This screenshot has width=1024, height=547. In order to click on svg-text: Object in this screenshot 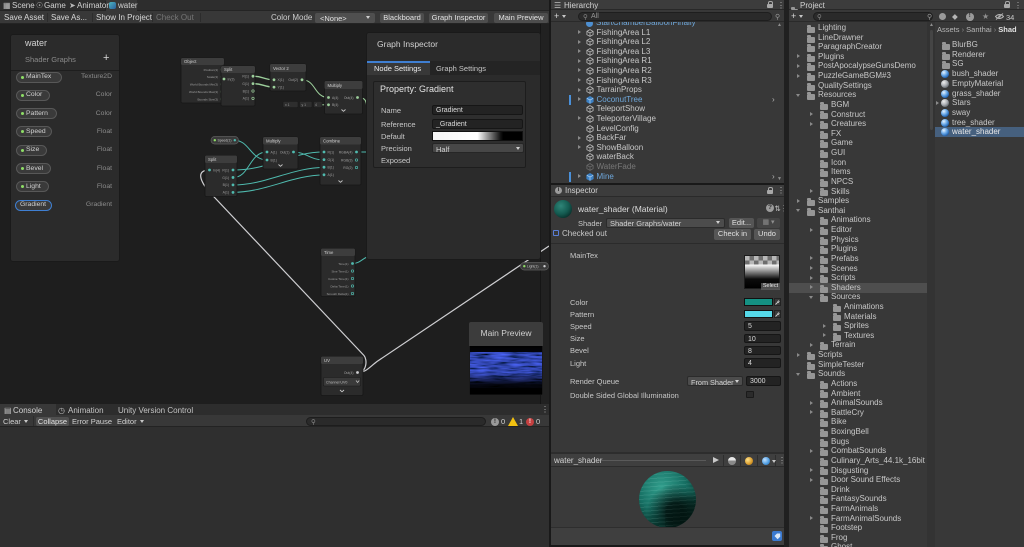, I will do `click(190, 61)`.